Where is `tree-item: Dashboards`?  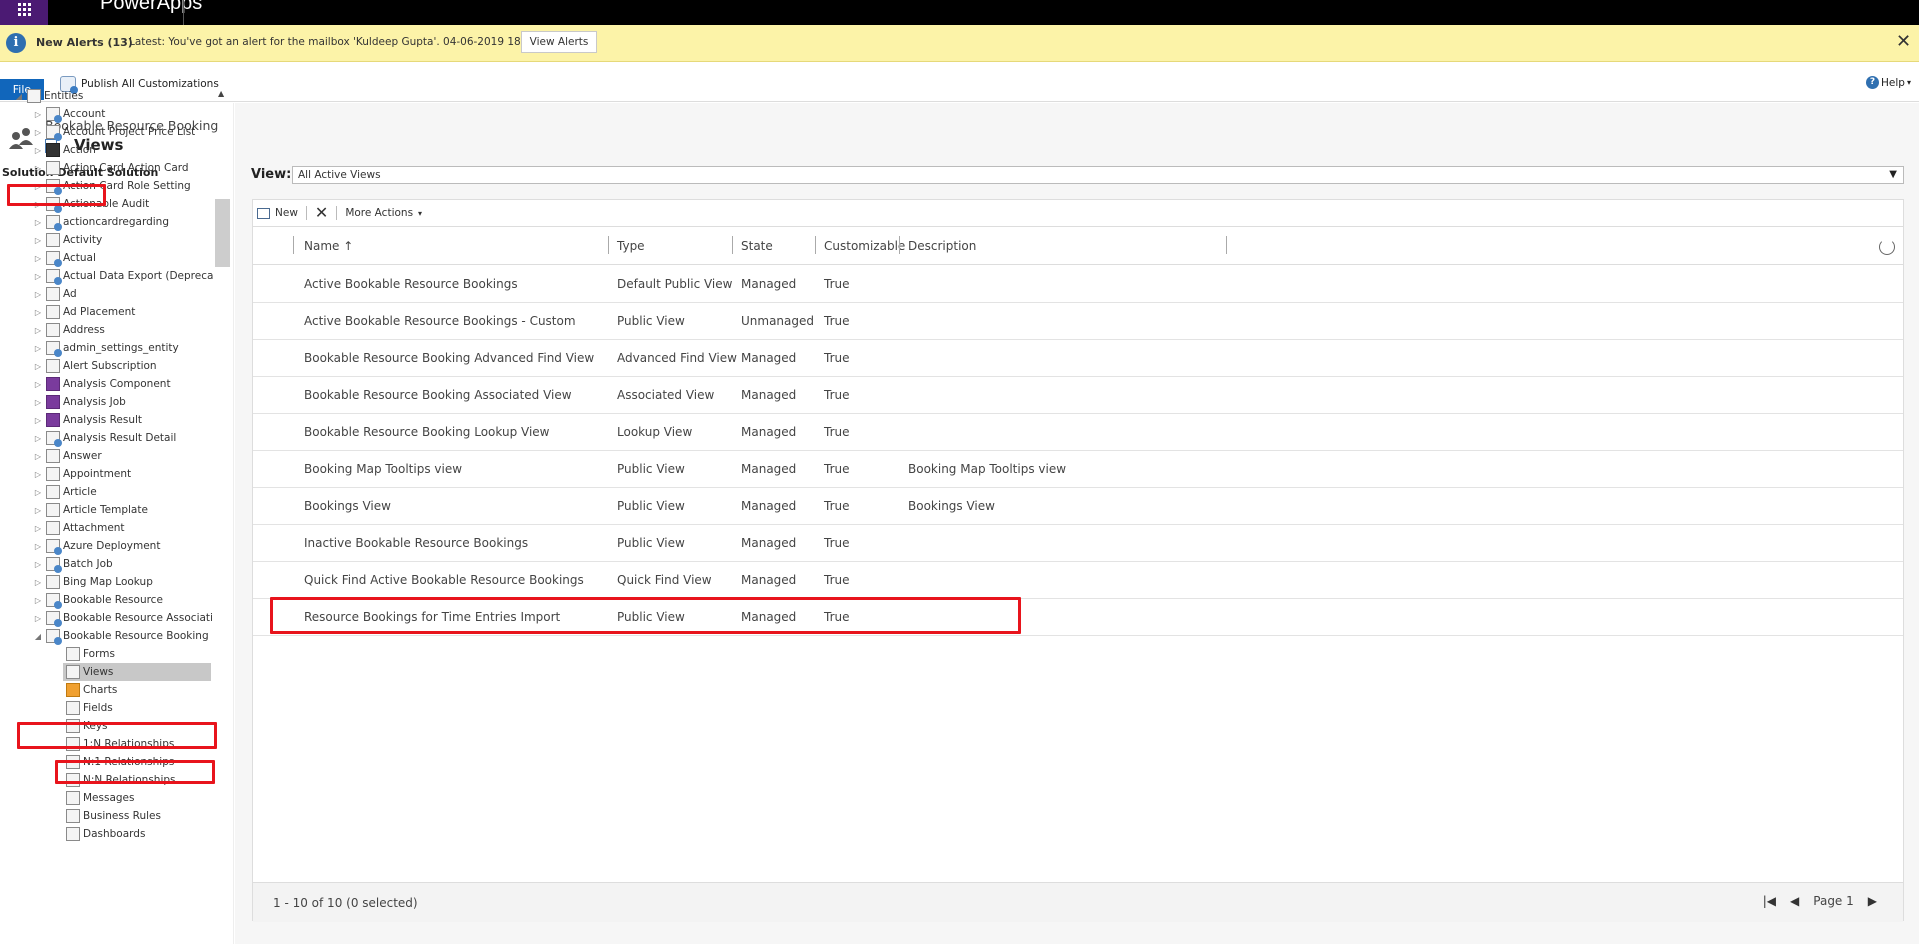
tree-item: Dashboards is located at coordinates (104, 833).